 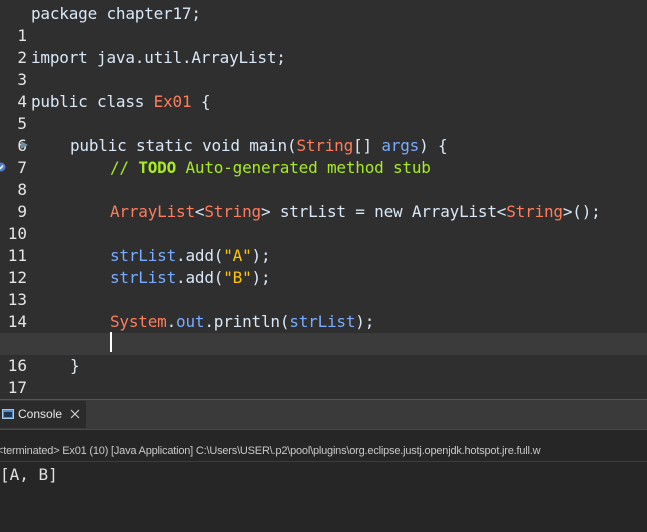 What do you see at coordinates (323, 414) in the screenshot?
I see `console-view-header: Console` at bounding box center [323, 414].